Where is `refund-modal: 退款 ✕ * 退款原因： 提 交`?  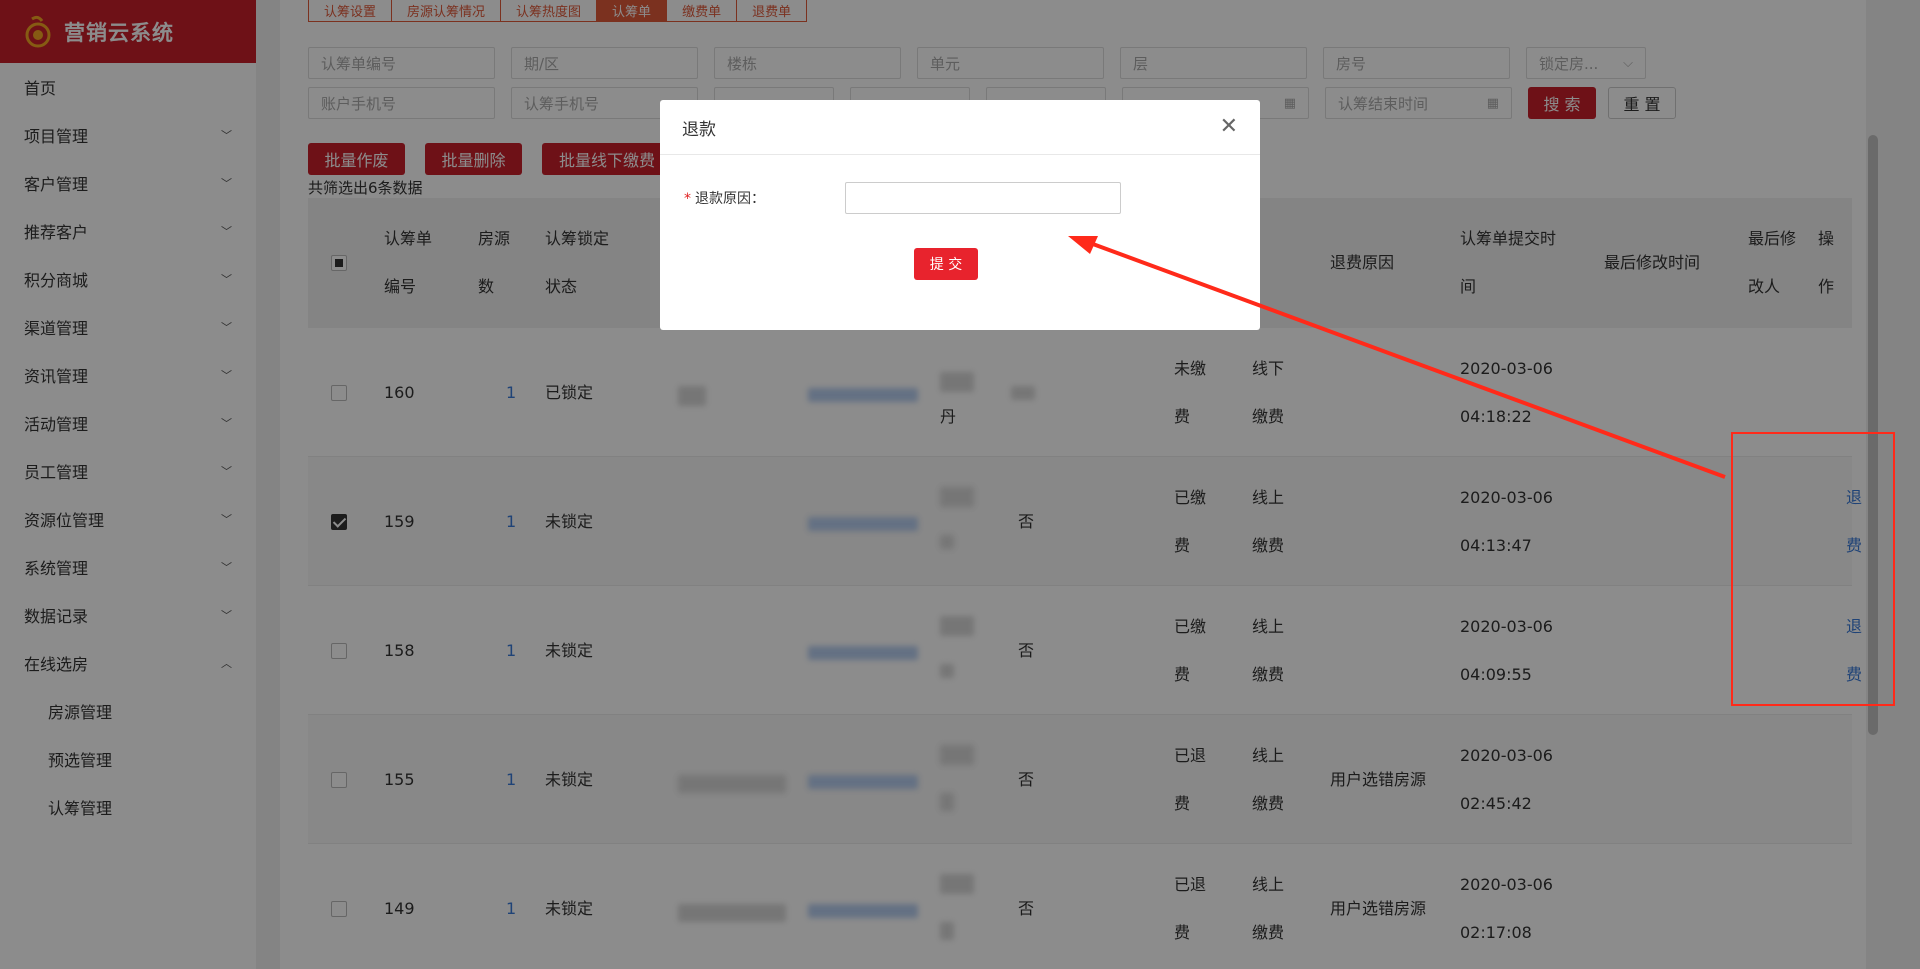
refund-modal: 退款 ✕ * 退款原因： 提 交 is located at coordinates (960, 215).